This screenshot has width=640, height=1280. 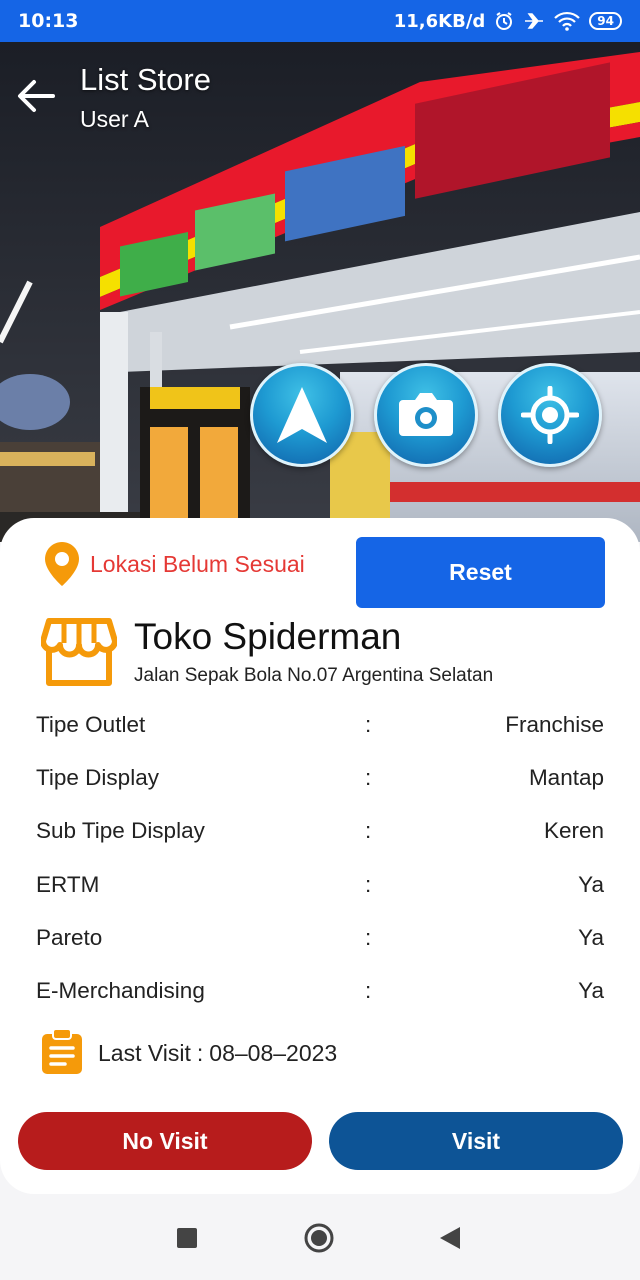 I want to click on detail-label: Tipe Outlet, so click(x=91, y=724).